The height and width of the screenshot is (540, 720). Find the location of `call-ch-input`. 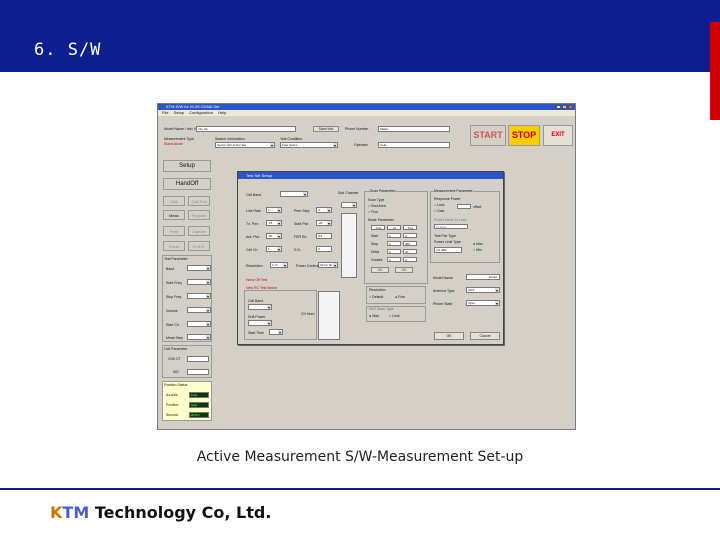

call-ch-input is located at coordinates (198, 359).